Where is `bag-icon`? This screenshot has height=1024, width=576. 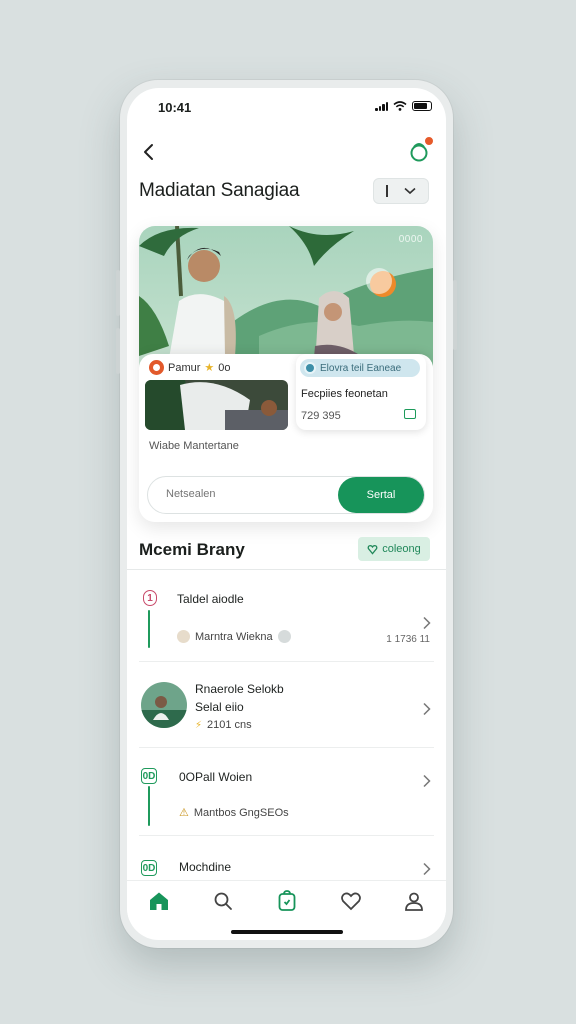
bag-icon is located at coordinates (287, 901).